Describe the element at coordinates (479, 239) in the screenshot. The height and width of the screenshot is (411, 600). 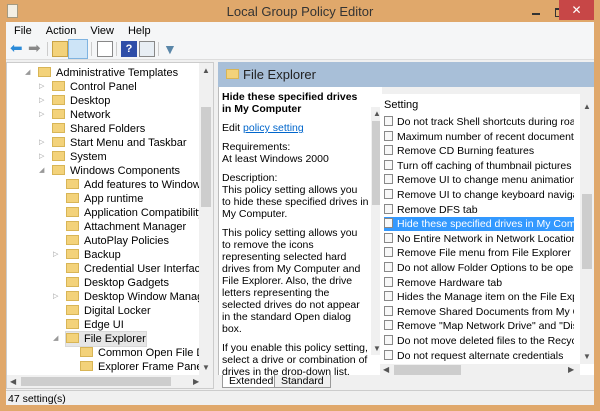
I see `list-item: No Entire Network in Network Locations` at that location.